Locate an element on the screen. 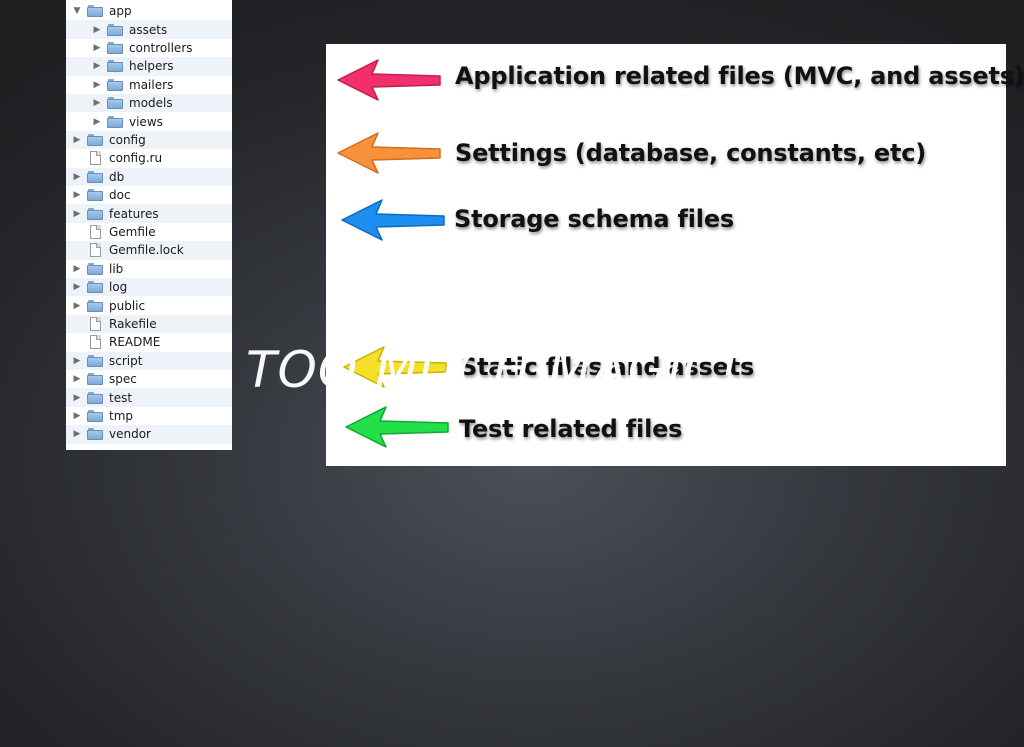 The image size is (1024, 747). tree-row: Gemfile.lock is located at coordinates (149, 250).